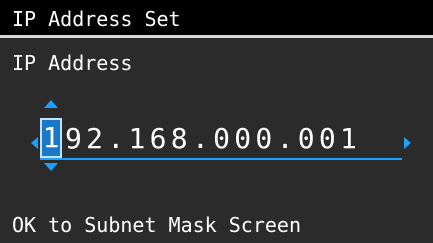  What do you see at coordinates (213, 139) in the screenshot?
I see `ip-address-value: 92.168.000.001` at bounding box center [213, 139].